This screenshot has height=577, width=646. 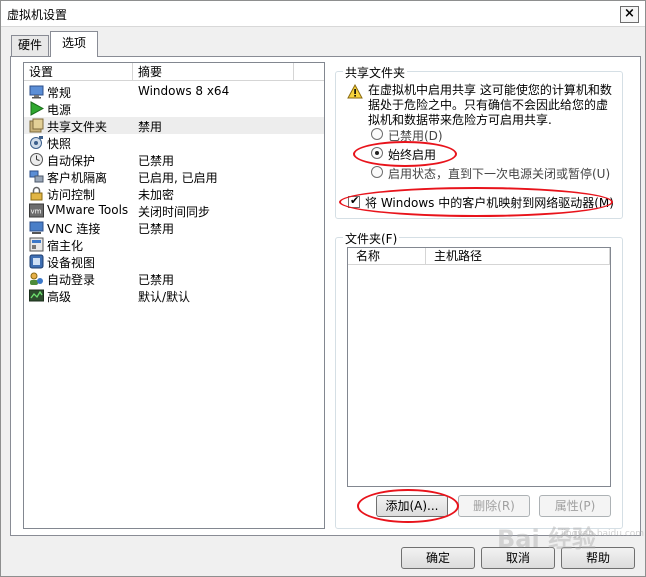 I want to click on shared-folder-icon, so click(x=36, y=125).